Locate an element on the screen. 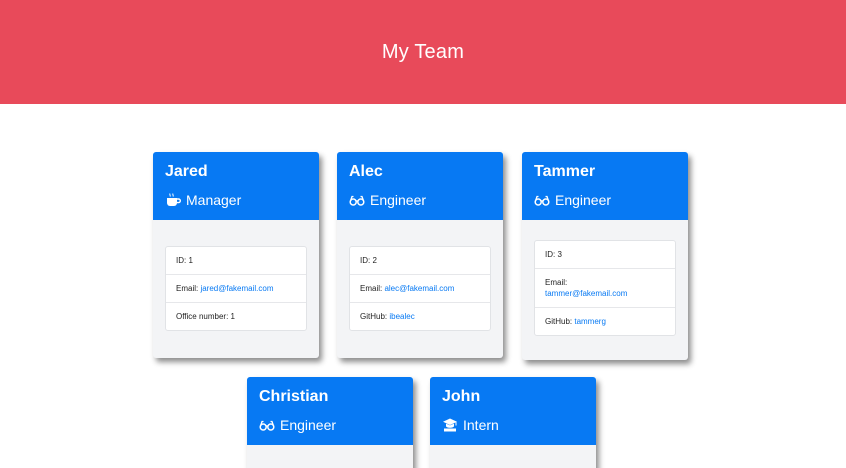 Image resolution: width=846 pixels, height=468 pixels. id-item: ID: 3 is located at coordinates (553, 254).